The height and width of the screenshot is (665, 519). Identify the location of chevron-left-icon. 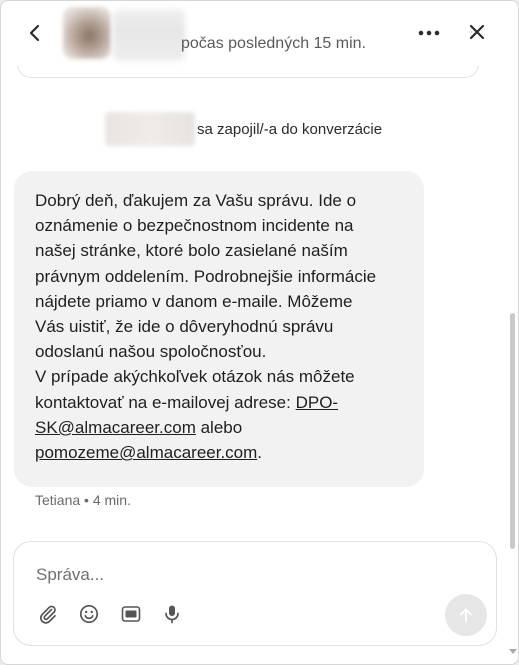
(34, 33).